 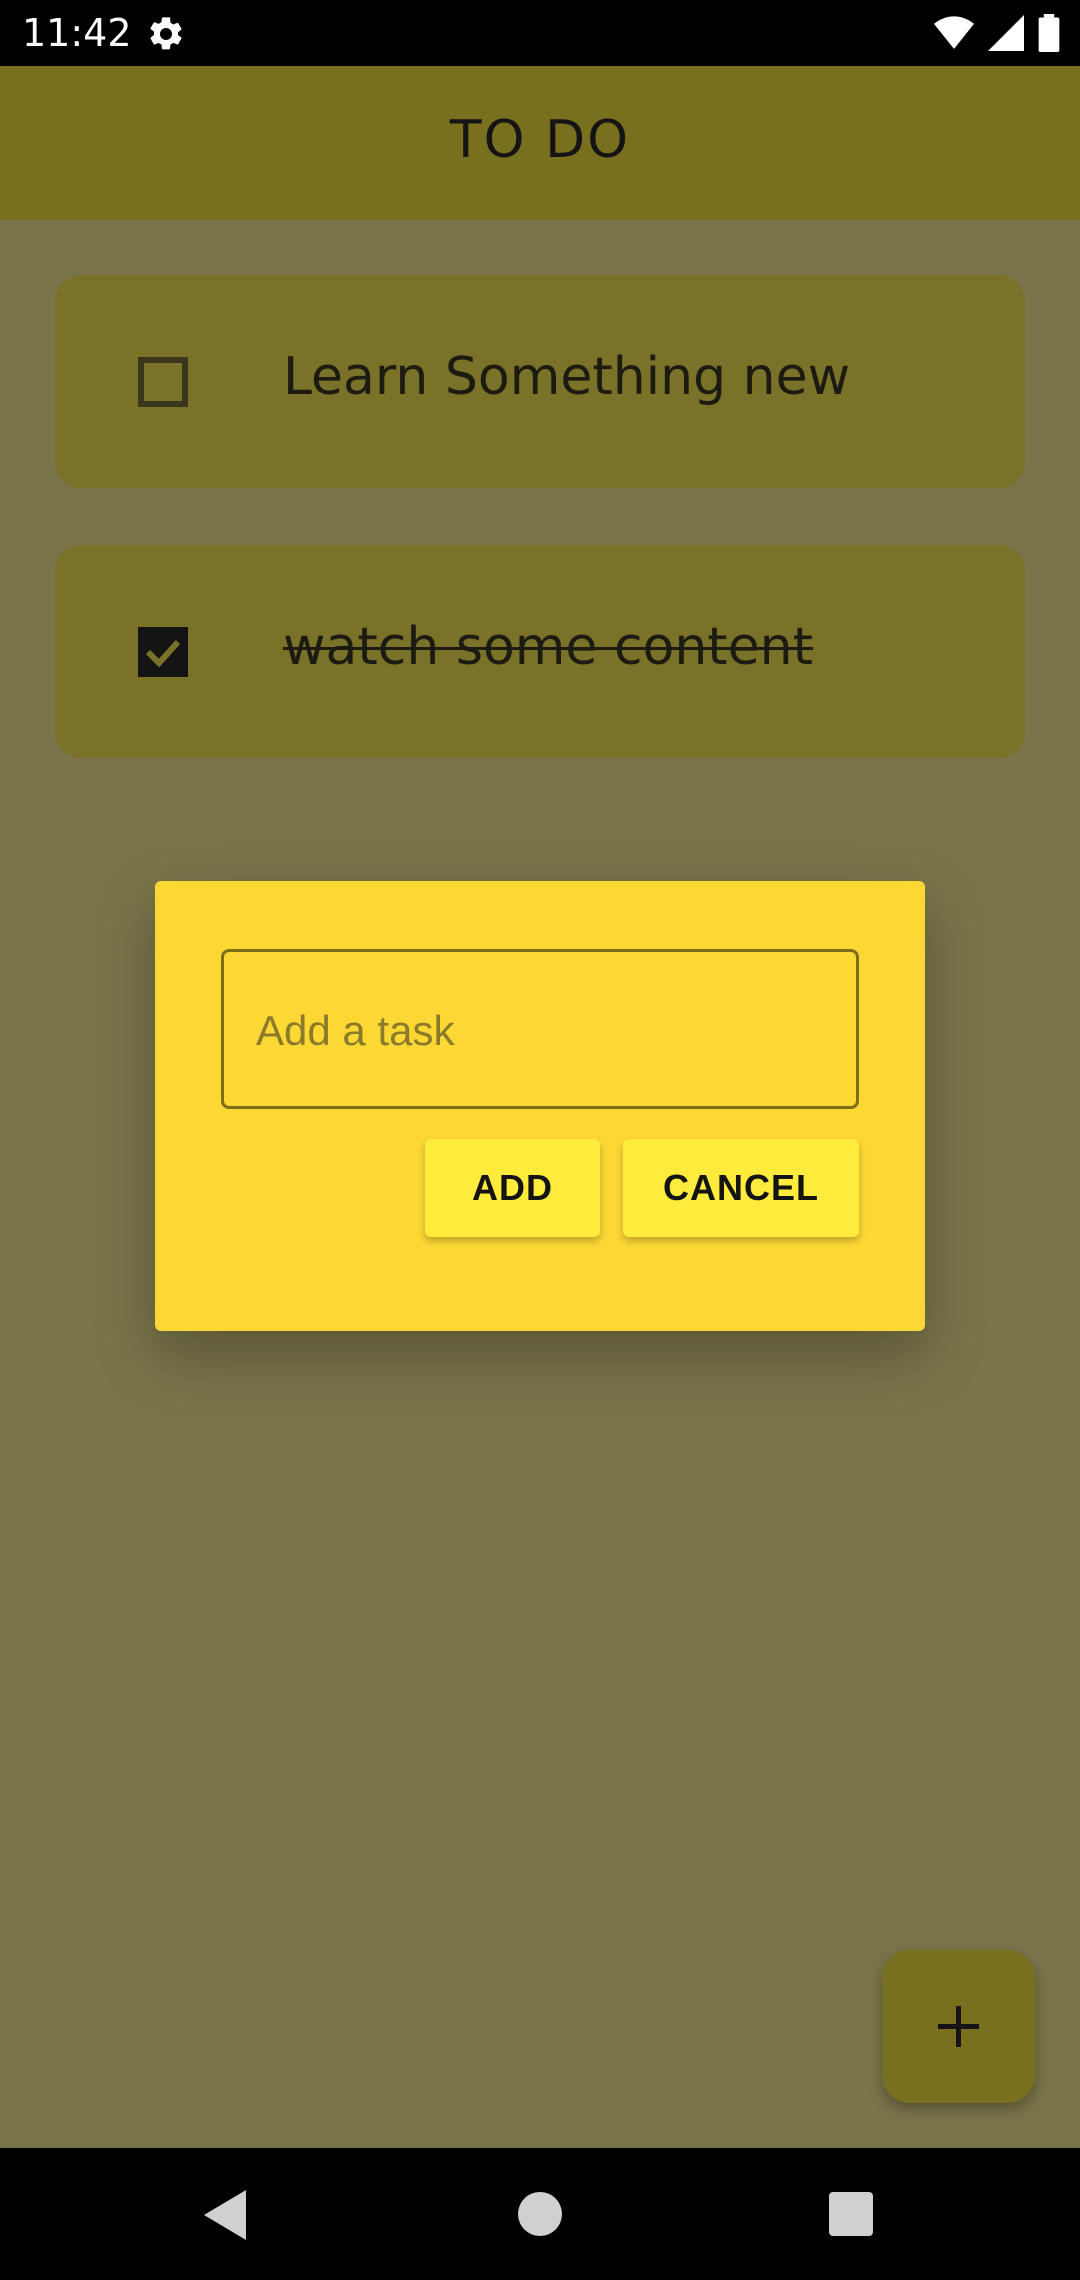 What do you see at coordinates (163, 382) in the screenshot?
I see `task-checkbox-unchecked` at bounding box center [163, 382].